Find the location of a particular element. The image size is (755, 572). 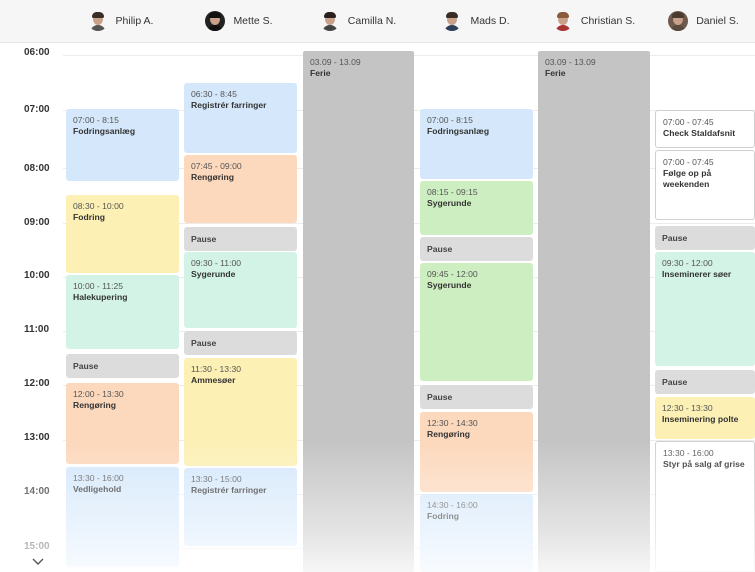

shift-event: 07:00 - 07:45 Følge op på weekenden is located at coordinates (705, 185).